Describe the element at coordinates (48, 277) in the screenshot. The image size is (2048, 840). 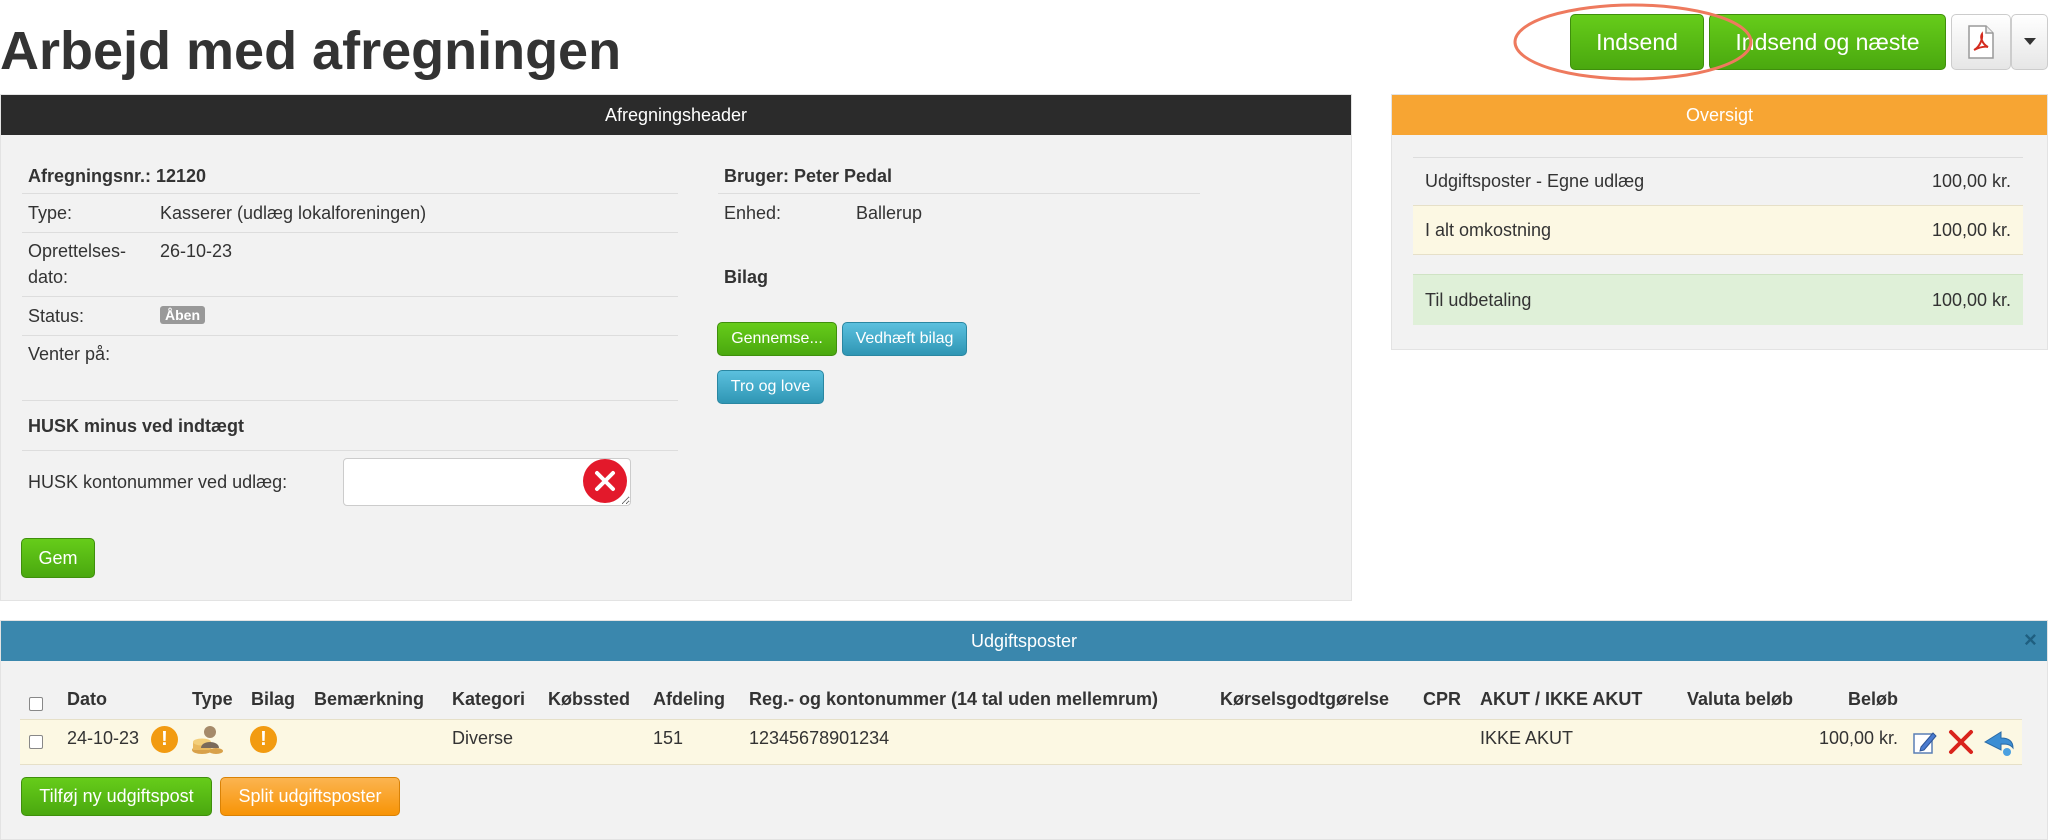
I see `created-label-line-2: dato:` at that location.